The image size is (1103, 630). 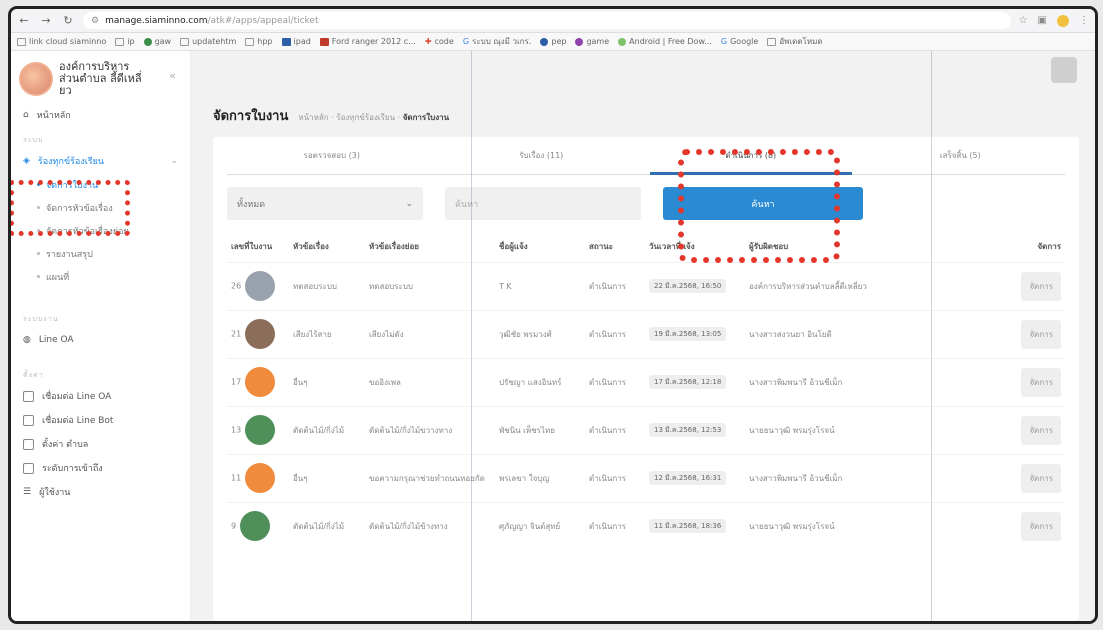 I want to click on bookmark-10: game, so click(x=592, y=41).